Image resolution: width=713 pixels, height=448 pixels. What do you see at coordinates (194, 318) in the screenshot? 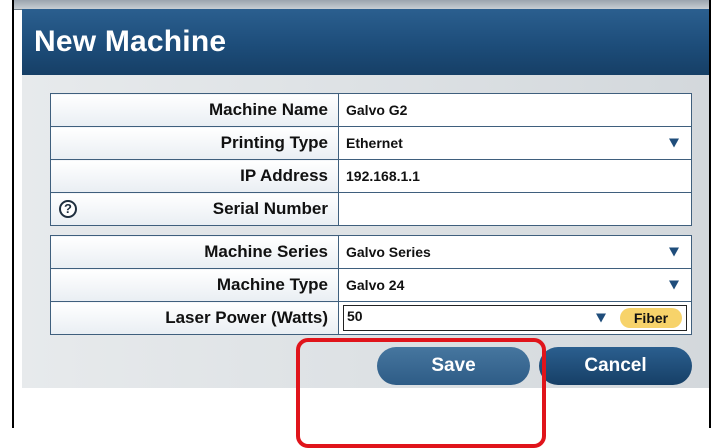
I see `laser-power-label: Laser Power (Watts)` at bounding box center [194, 318].